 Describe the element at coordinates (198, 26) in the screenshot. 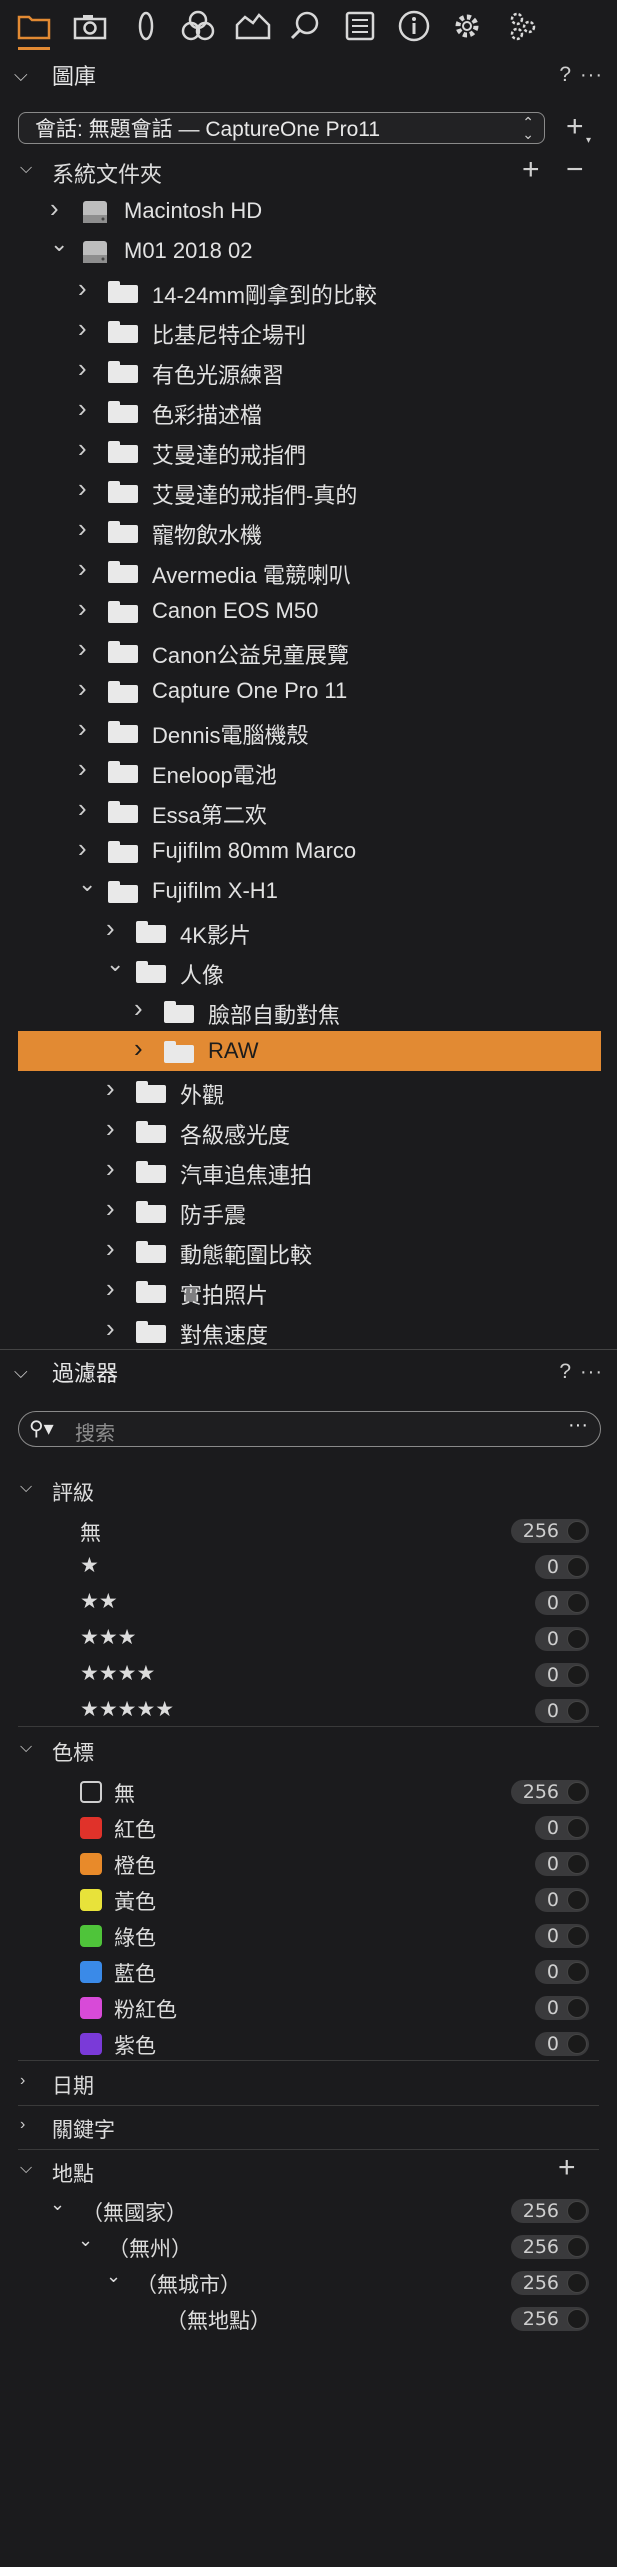

I see `color-icon` at that location.